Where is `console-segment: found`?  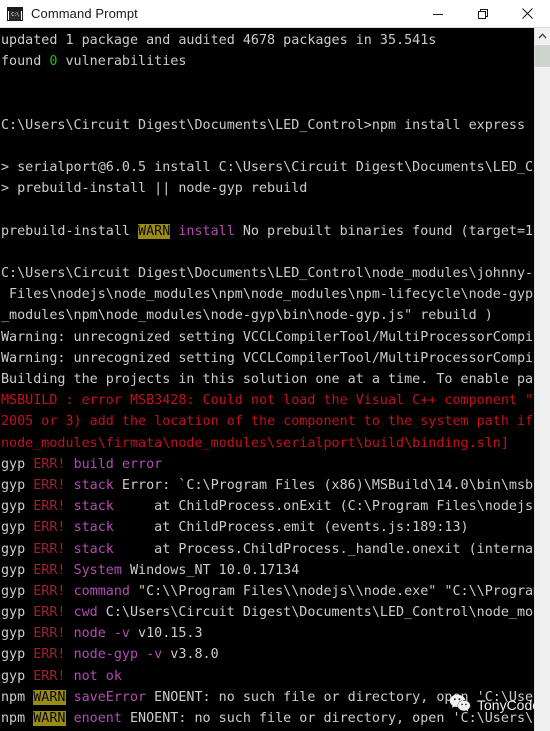 console-segment: found is located at coordinates (25, 62).